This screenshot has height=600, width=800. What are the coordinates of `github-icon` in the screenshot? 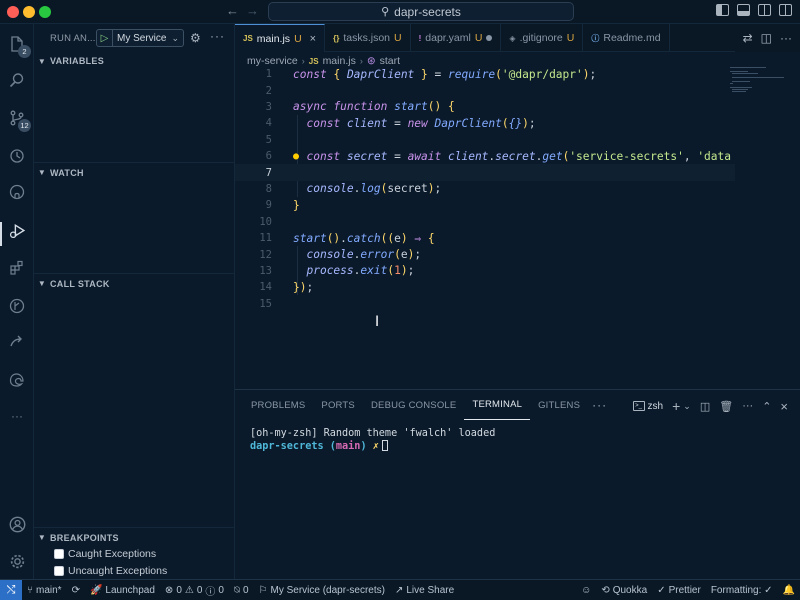 It's located at (17, 192).